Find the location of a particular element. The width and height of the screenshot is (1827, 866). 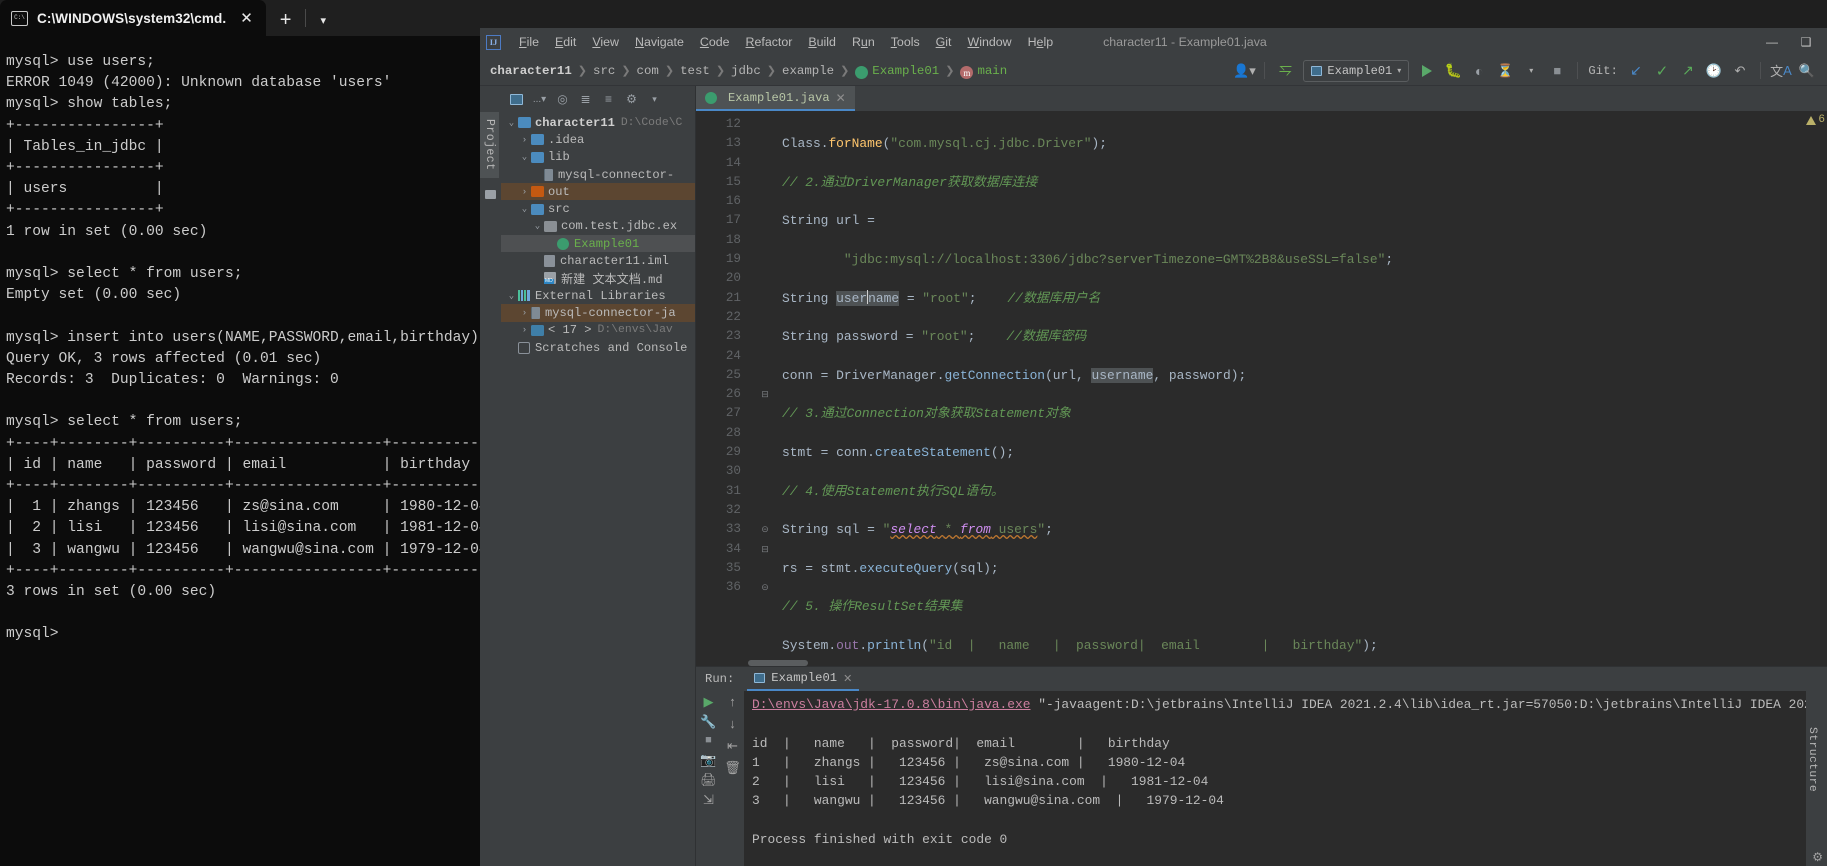

tree-item-lib: ⌄ lib is located at coordinates (598, 157).